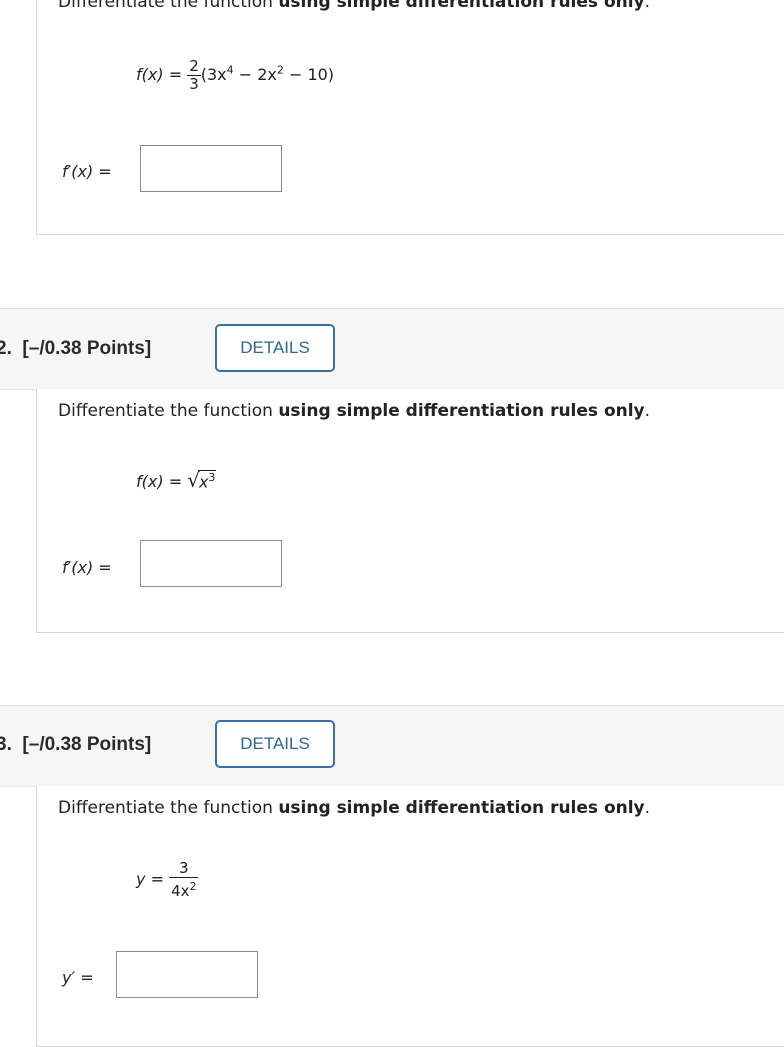 Image resolution: width=784 pixels, height=1047 pixels. I want to click on question-1-answer-label: f′(x) =, so click(87, 171).